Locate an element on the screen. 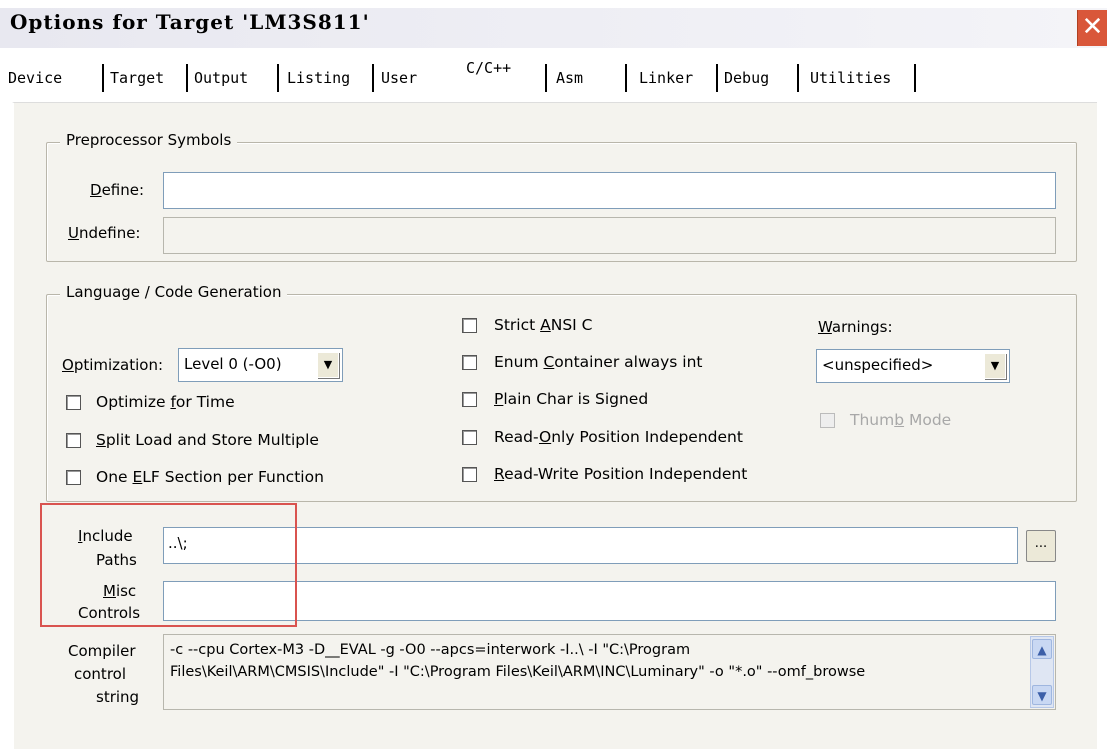  optimization-select: Level 0 (-O0) ▼ is located at coordinates (260, 365).